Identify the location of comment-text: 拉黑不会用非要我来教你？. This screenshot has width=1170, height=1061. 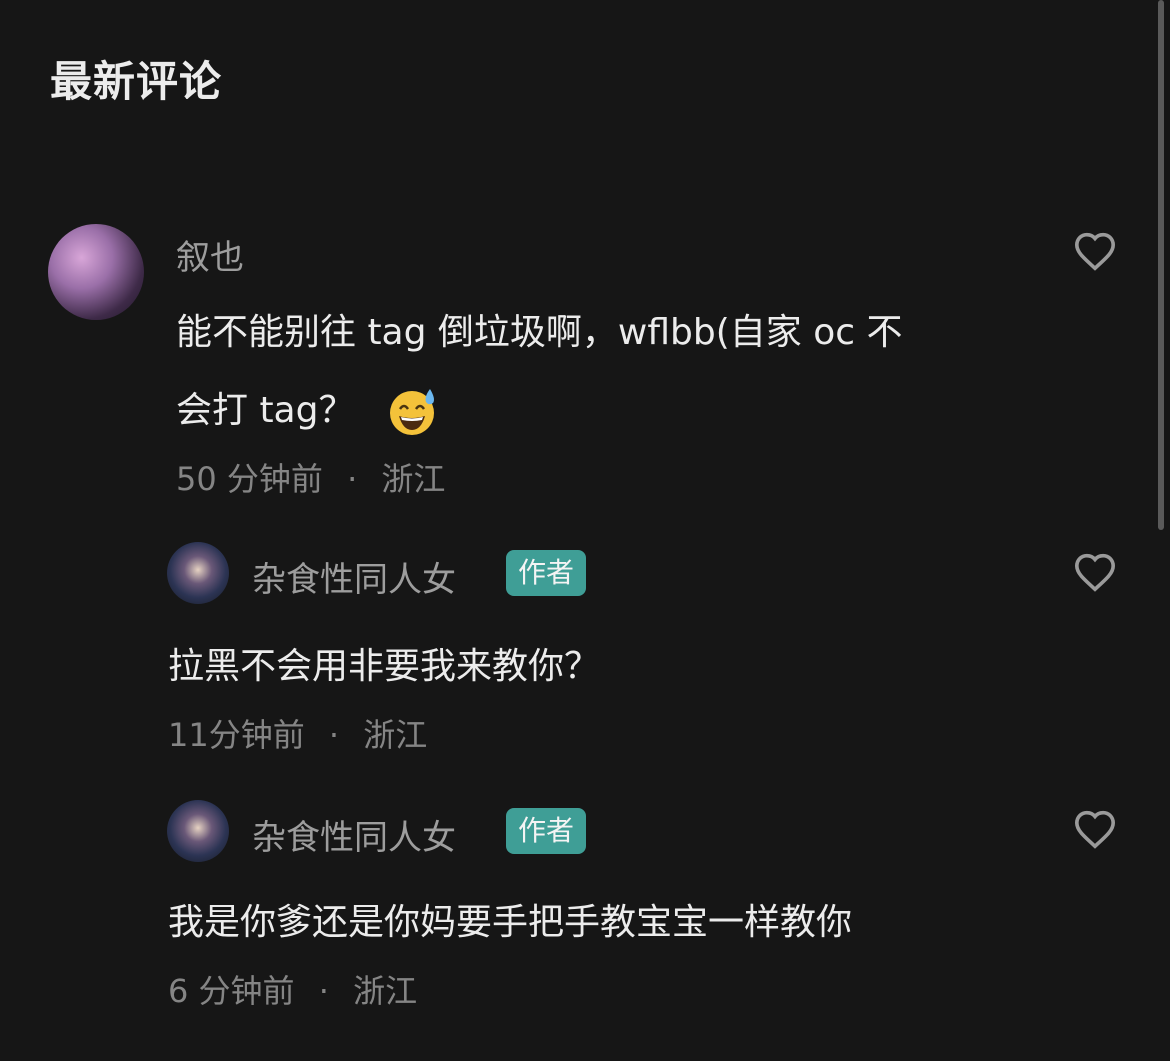
(384, 666).